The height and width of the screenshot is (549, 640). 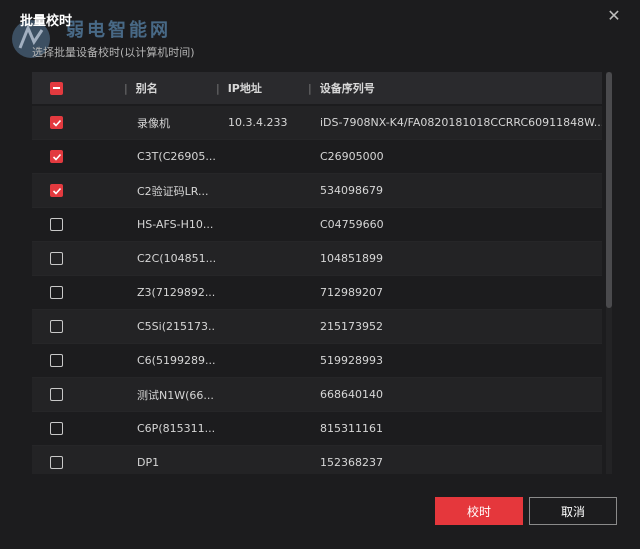 What do you see at coordinates (317, 327) in the screenshot?
I see `table-row: C5Si(215173... 215173952` at bounding box center [317, 327].